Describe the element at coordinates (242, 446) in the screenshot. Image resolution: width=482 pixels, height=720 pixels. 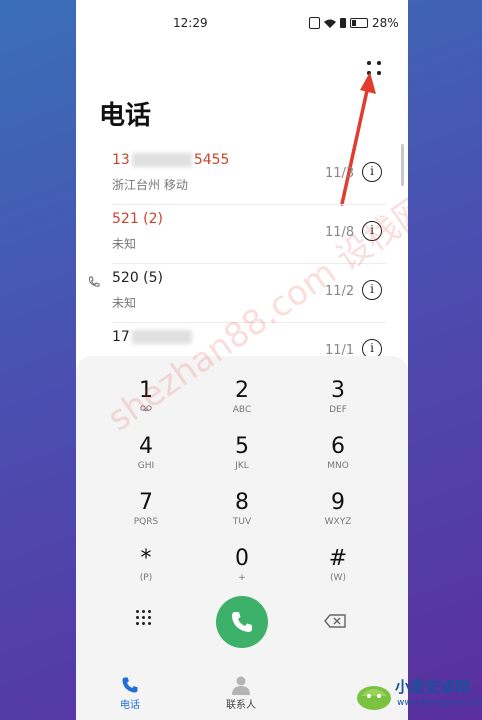
I see `key-digit: 5` at that location.